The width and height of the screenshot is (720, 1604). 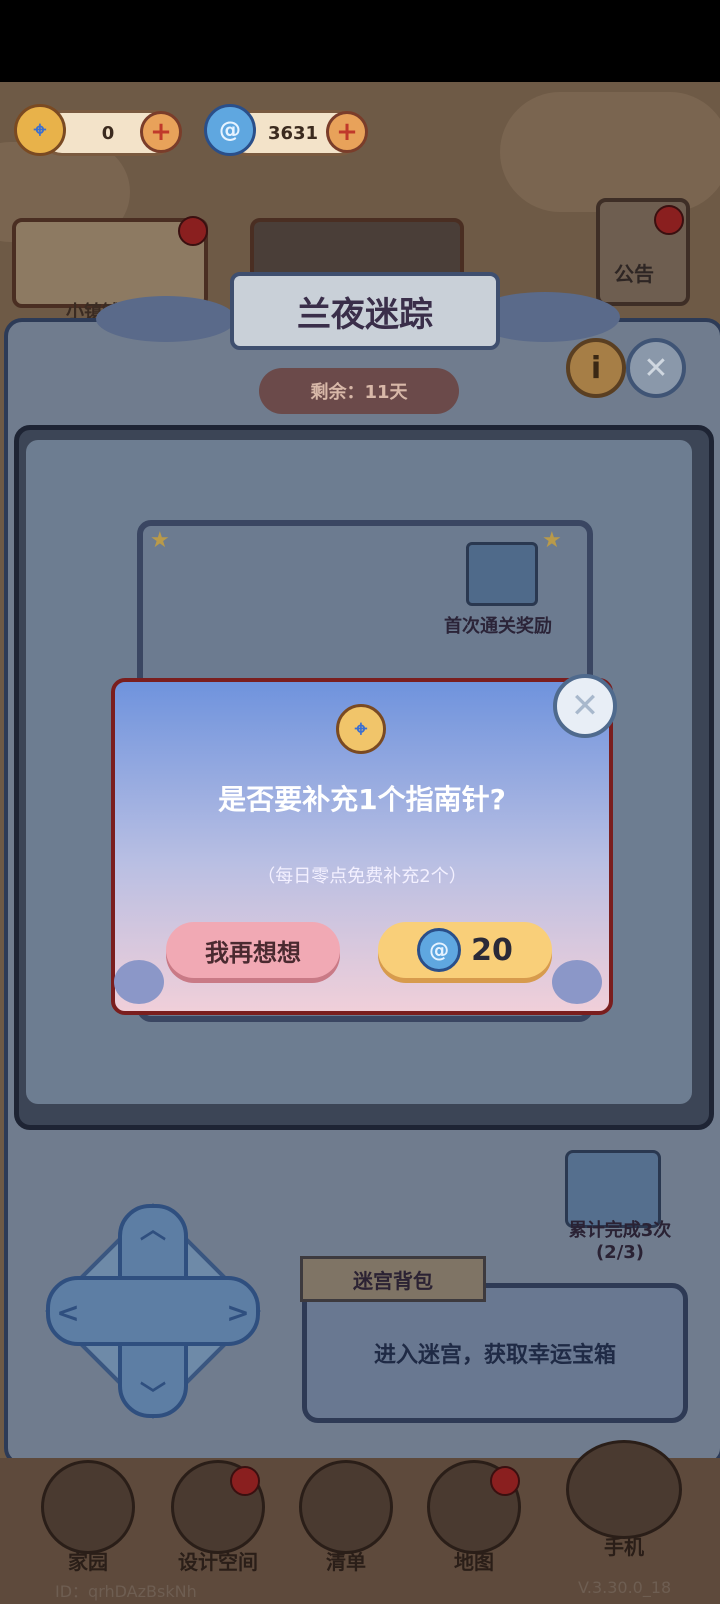 I want to click on nav-checklist: 清单, so click(x=346, y=1520).